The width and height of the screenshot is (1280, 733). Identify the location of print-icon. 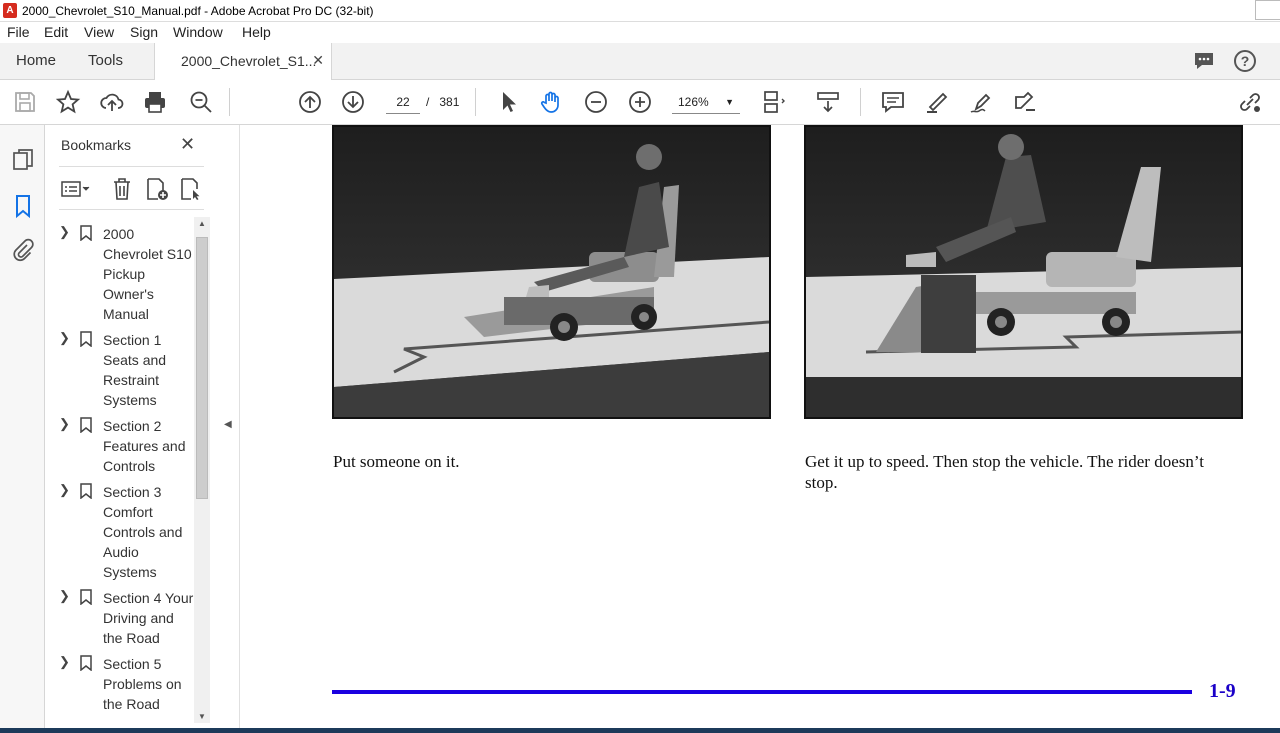
(155, 102).